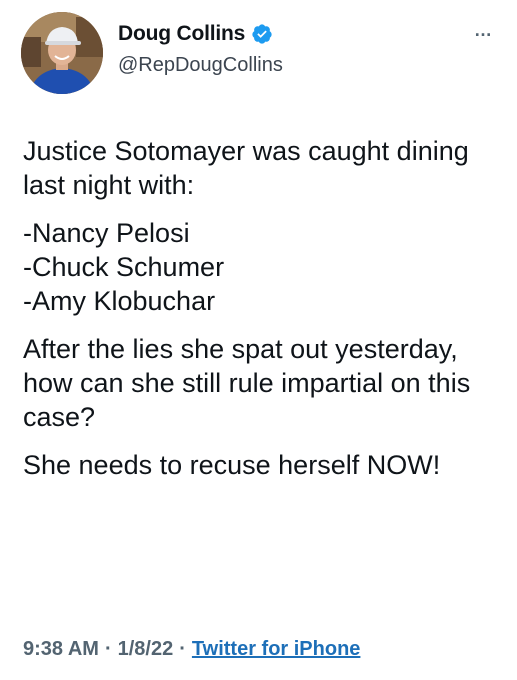 The image size is (517, 680). Describe the element at coordinates (232, 465) in the screenshot. I see `tweet-paragraph-3: She needs to recuse herself NOW!` at that location.